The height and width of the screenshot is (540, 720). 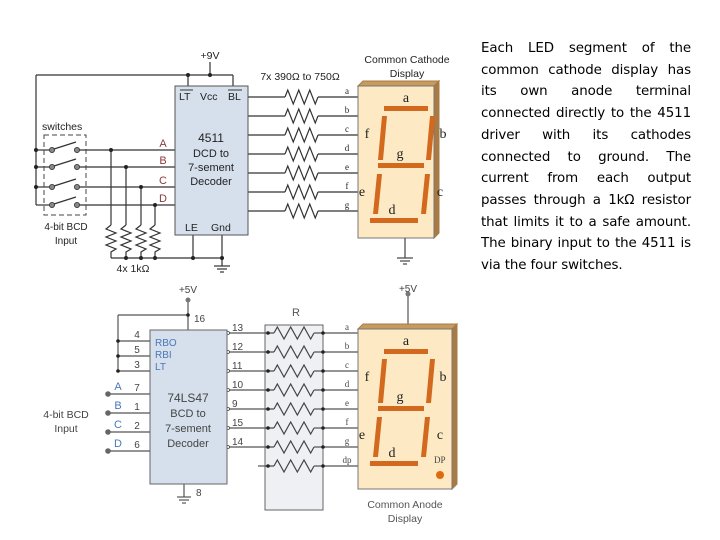 What do you see at coordinates (137, 365) in the screenshot?
I see `control-pin-3: 3` at bounding box center [137, 365].